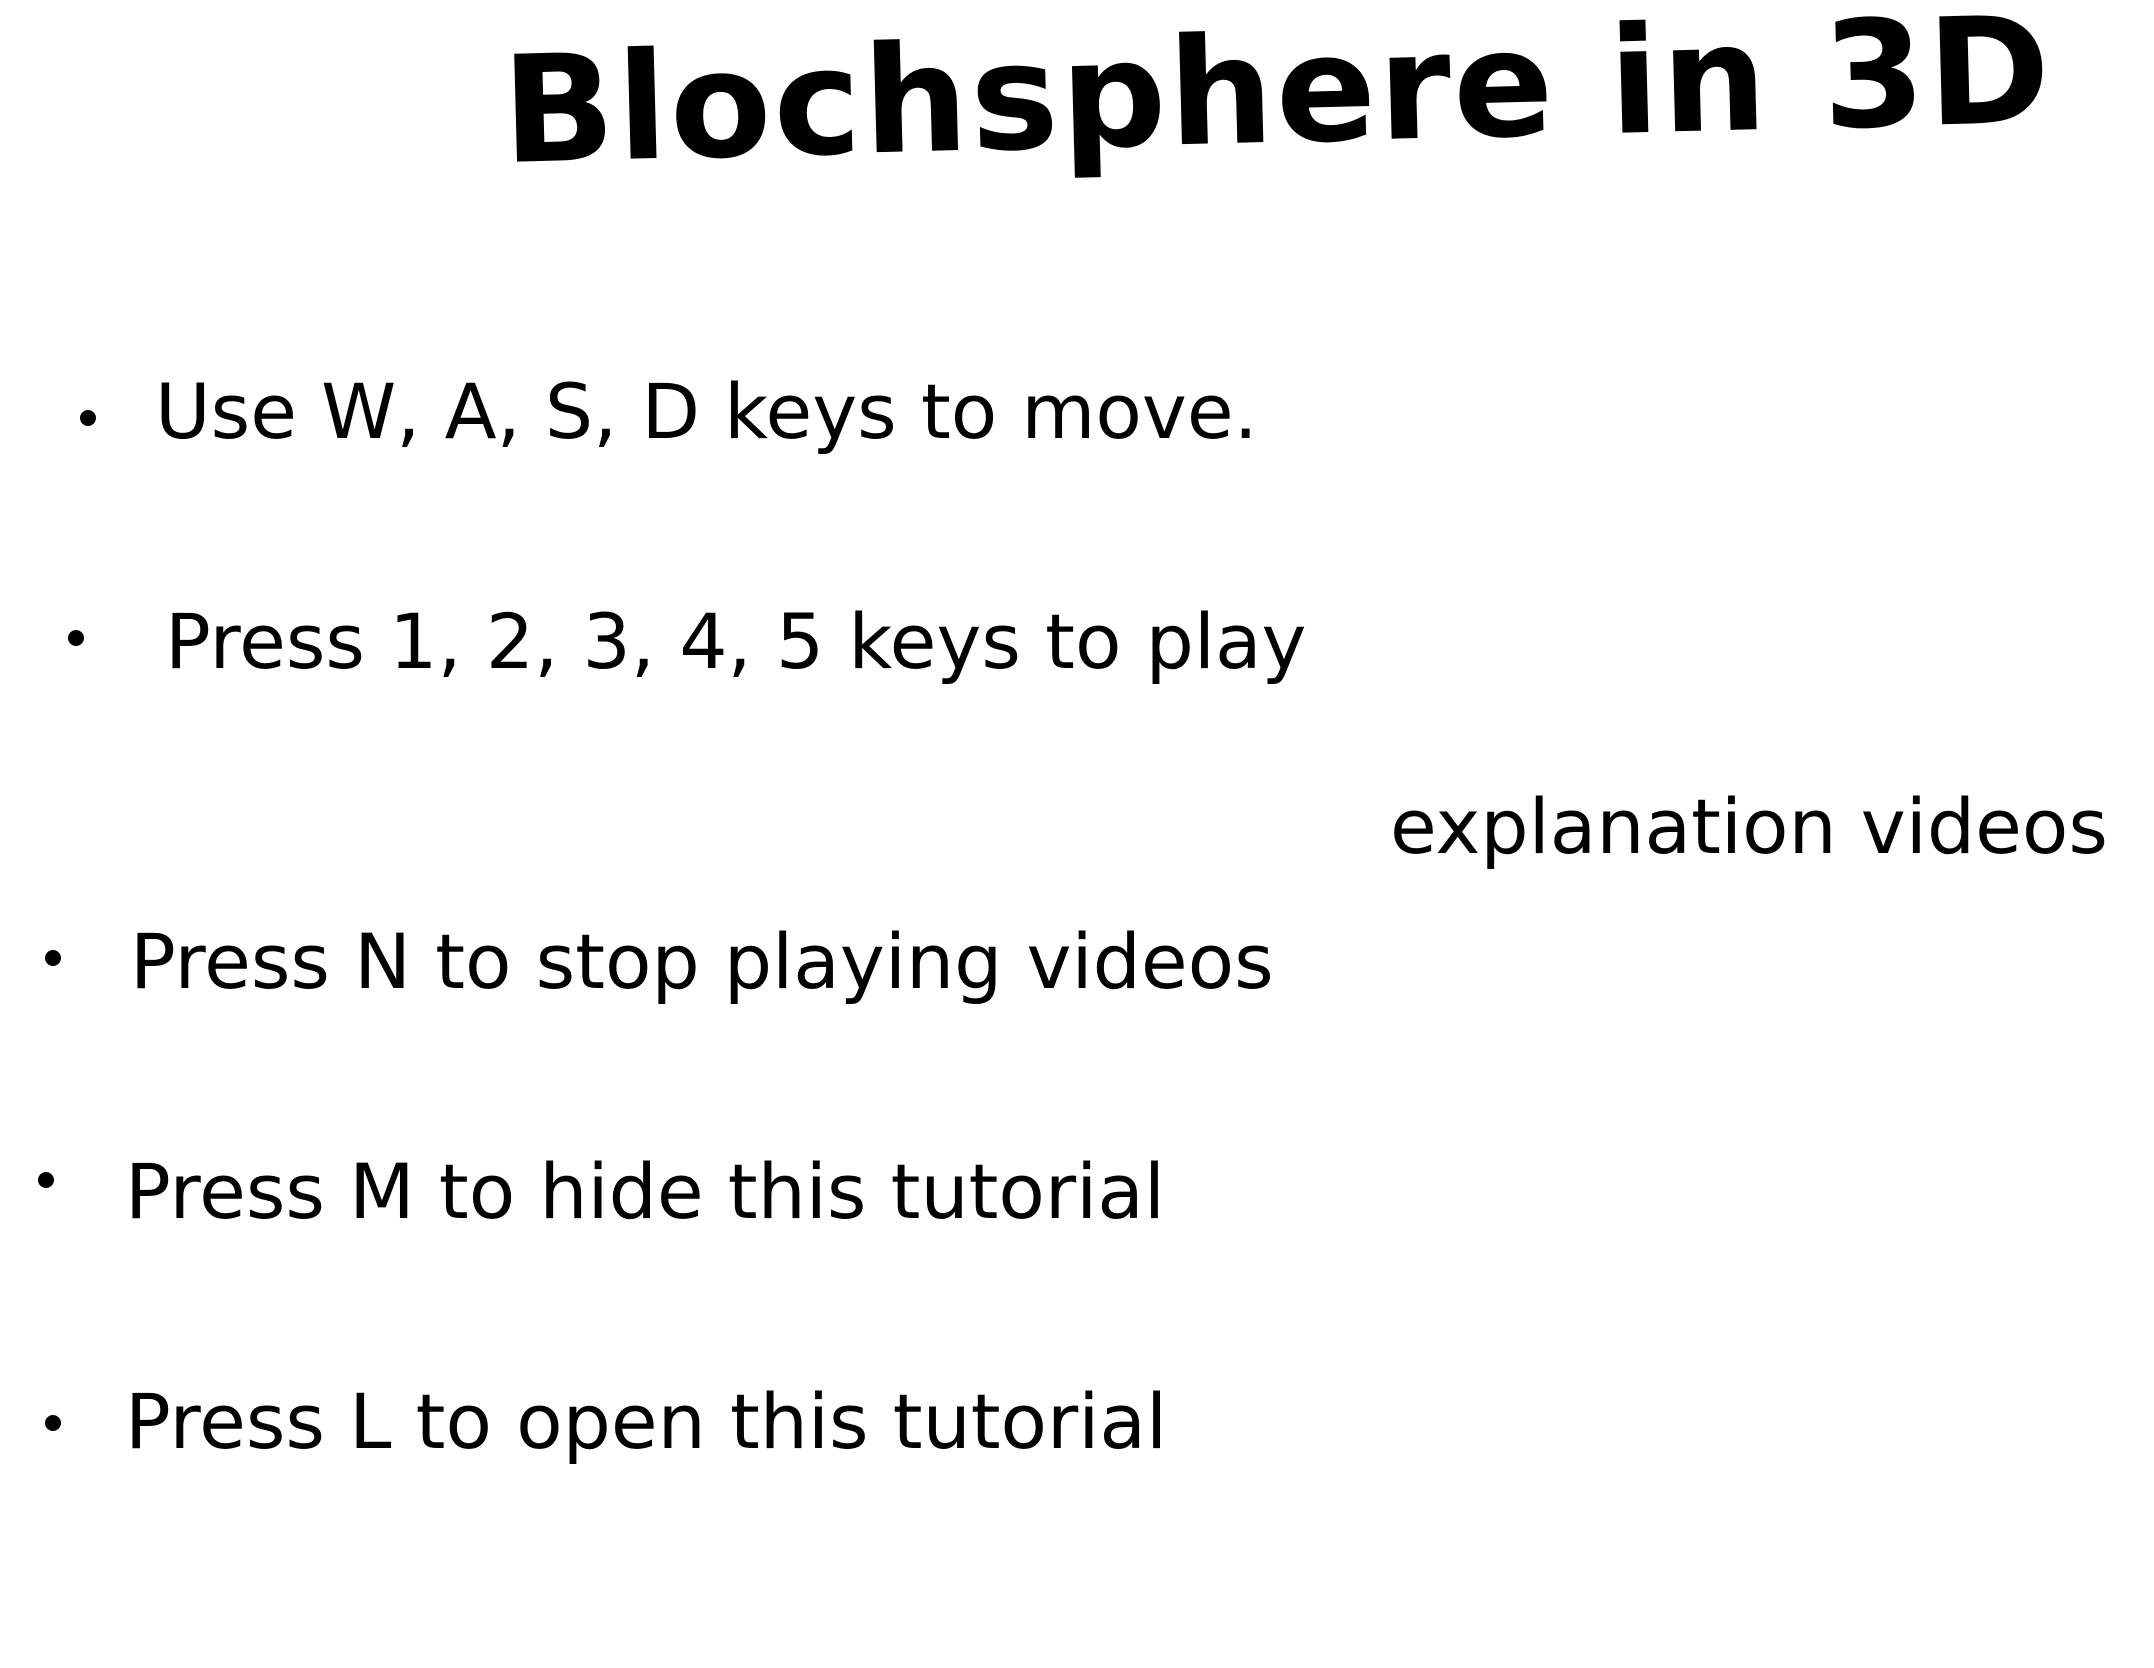  I want to click on instruction-hide-tutorial: Press M to hide this tutorial, so click(645, 1191).